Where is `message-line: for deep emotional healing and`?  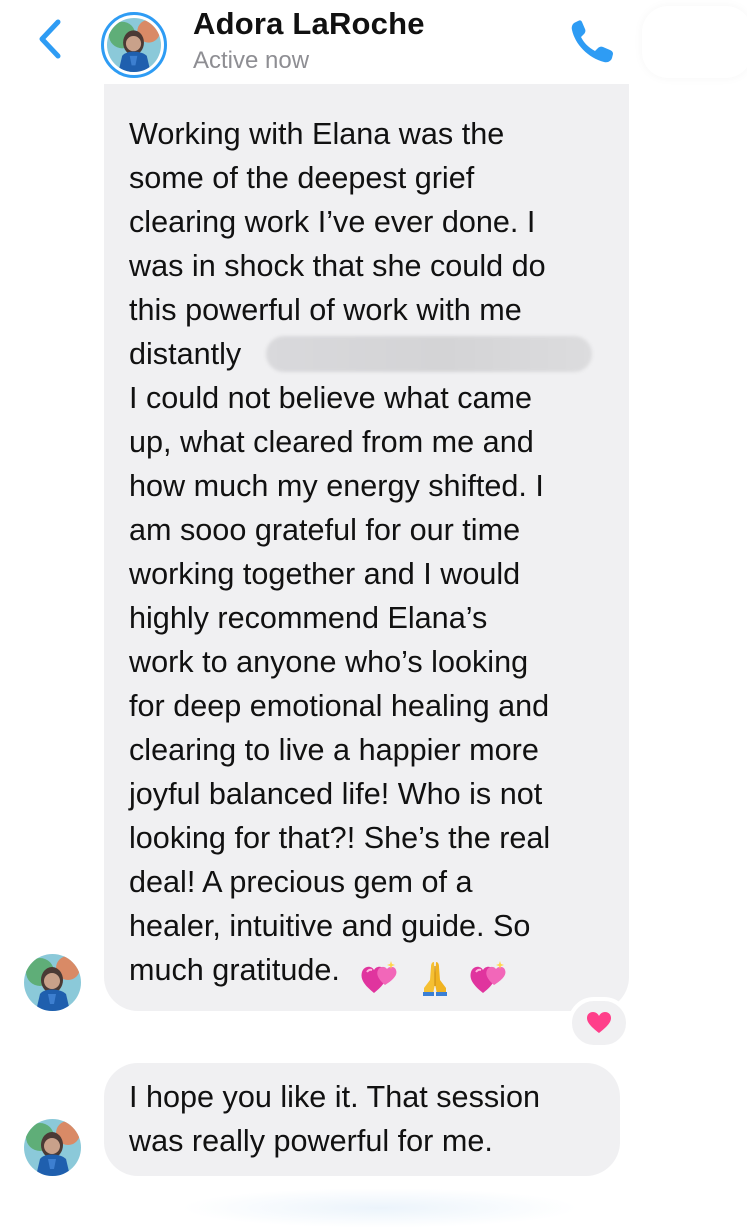
message-line: for deep emotional healing and is located at coordinates (339, 706).